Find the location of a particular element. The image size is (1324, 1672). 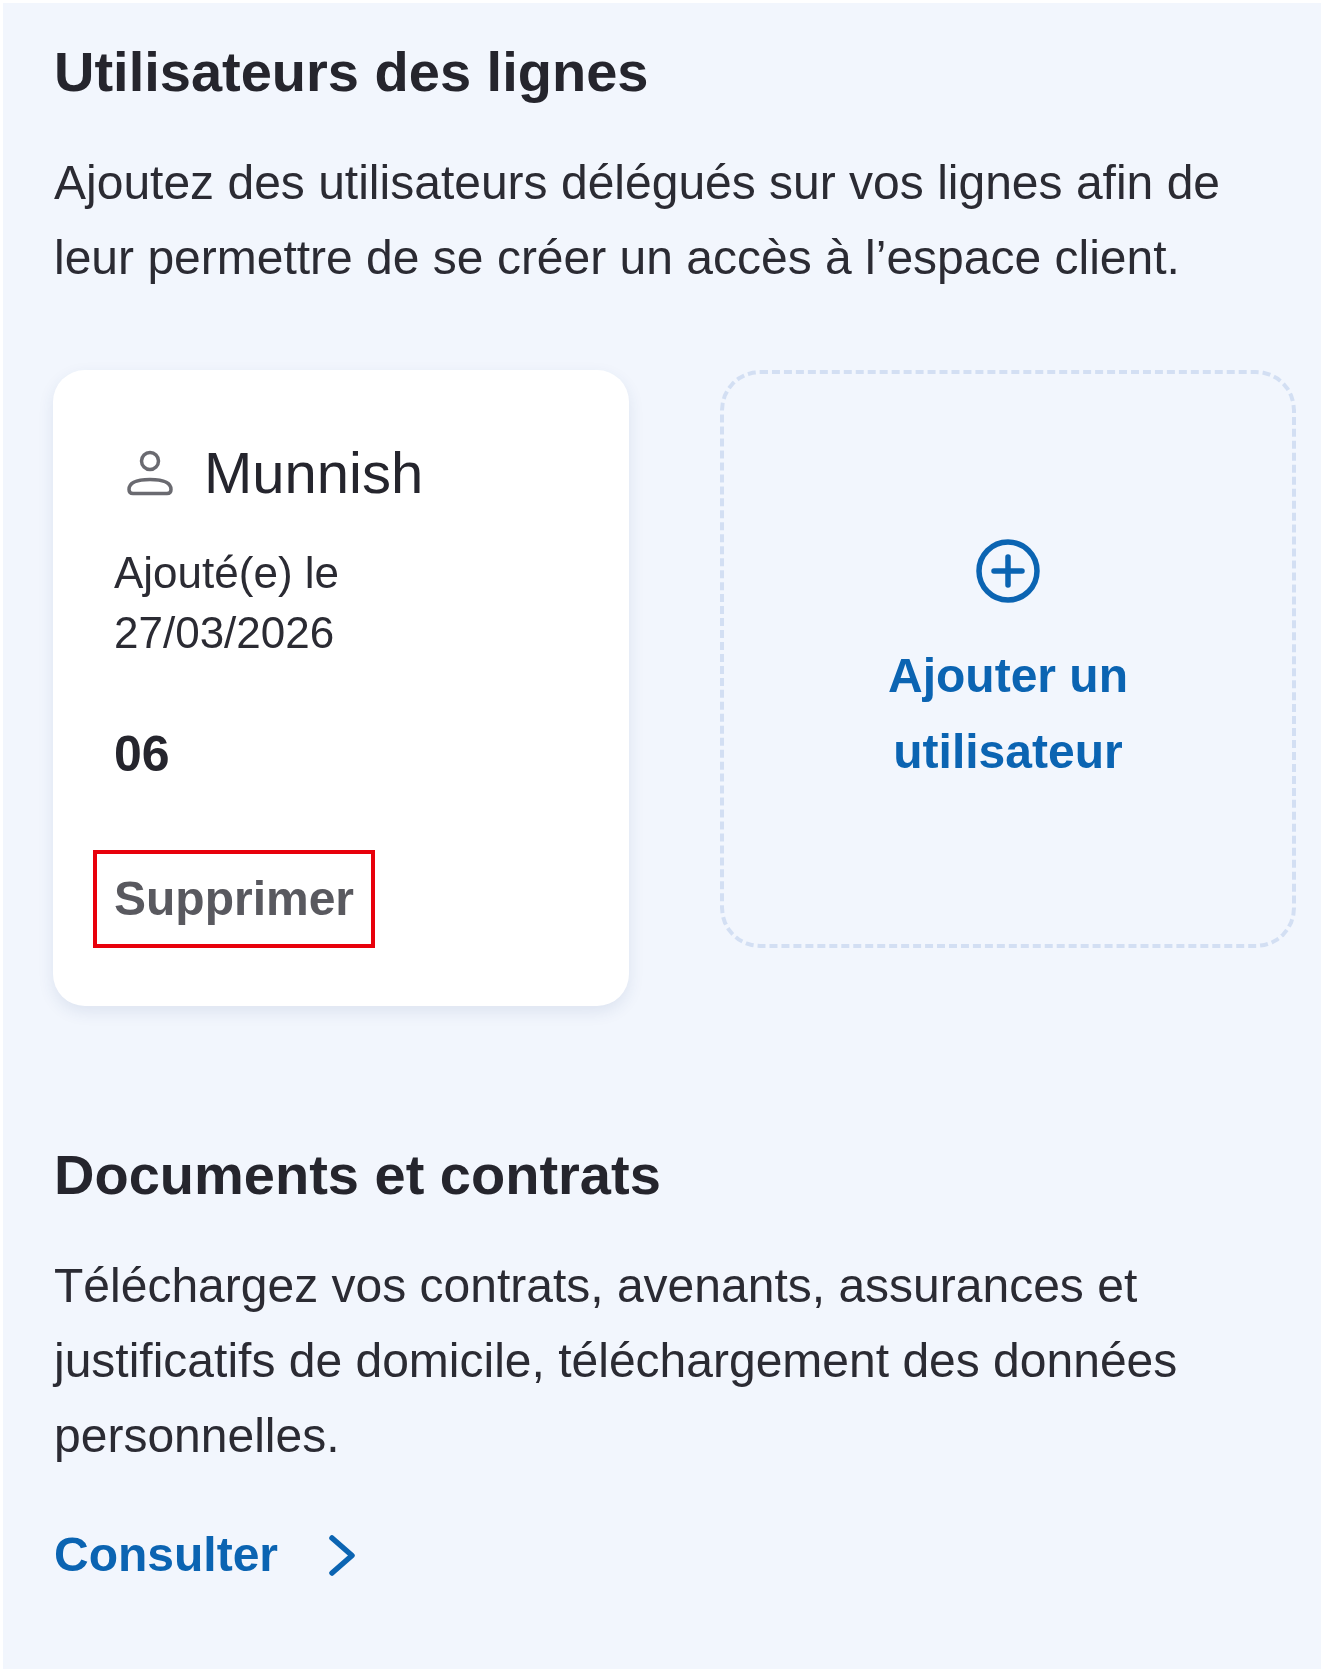

delete-button: Supprimer is located at coordinates (234, 899).